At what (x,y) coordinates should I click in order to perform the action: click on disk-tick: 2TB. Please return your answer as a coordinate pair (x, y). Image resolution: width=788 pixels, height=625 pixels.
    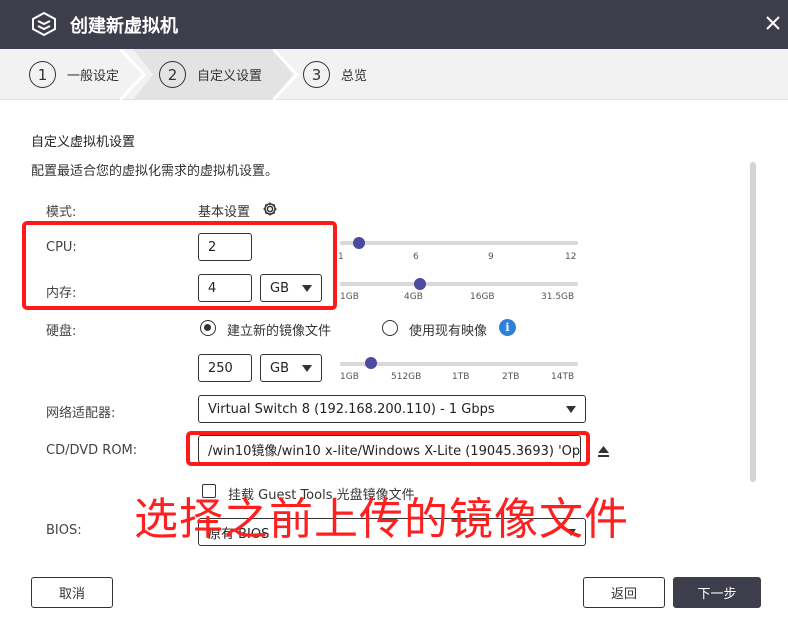
    Looking at the image, I should click on (511, 377).